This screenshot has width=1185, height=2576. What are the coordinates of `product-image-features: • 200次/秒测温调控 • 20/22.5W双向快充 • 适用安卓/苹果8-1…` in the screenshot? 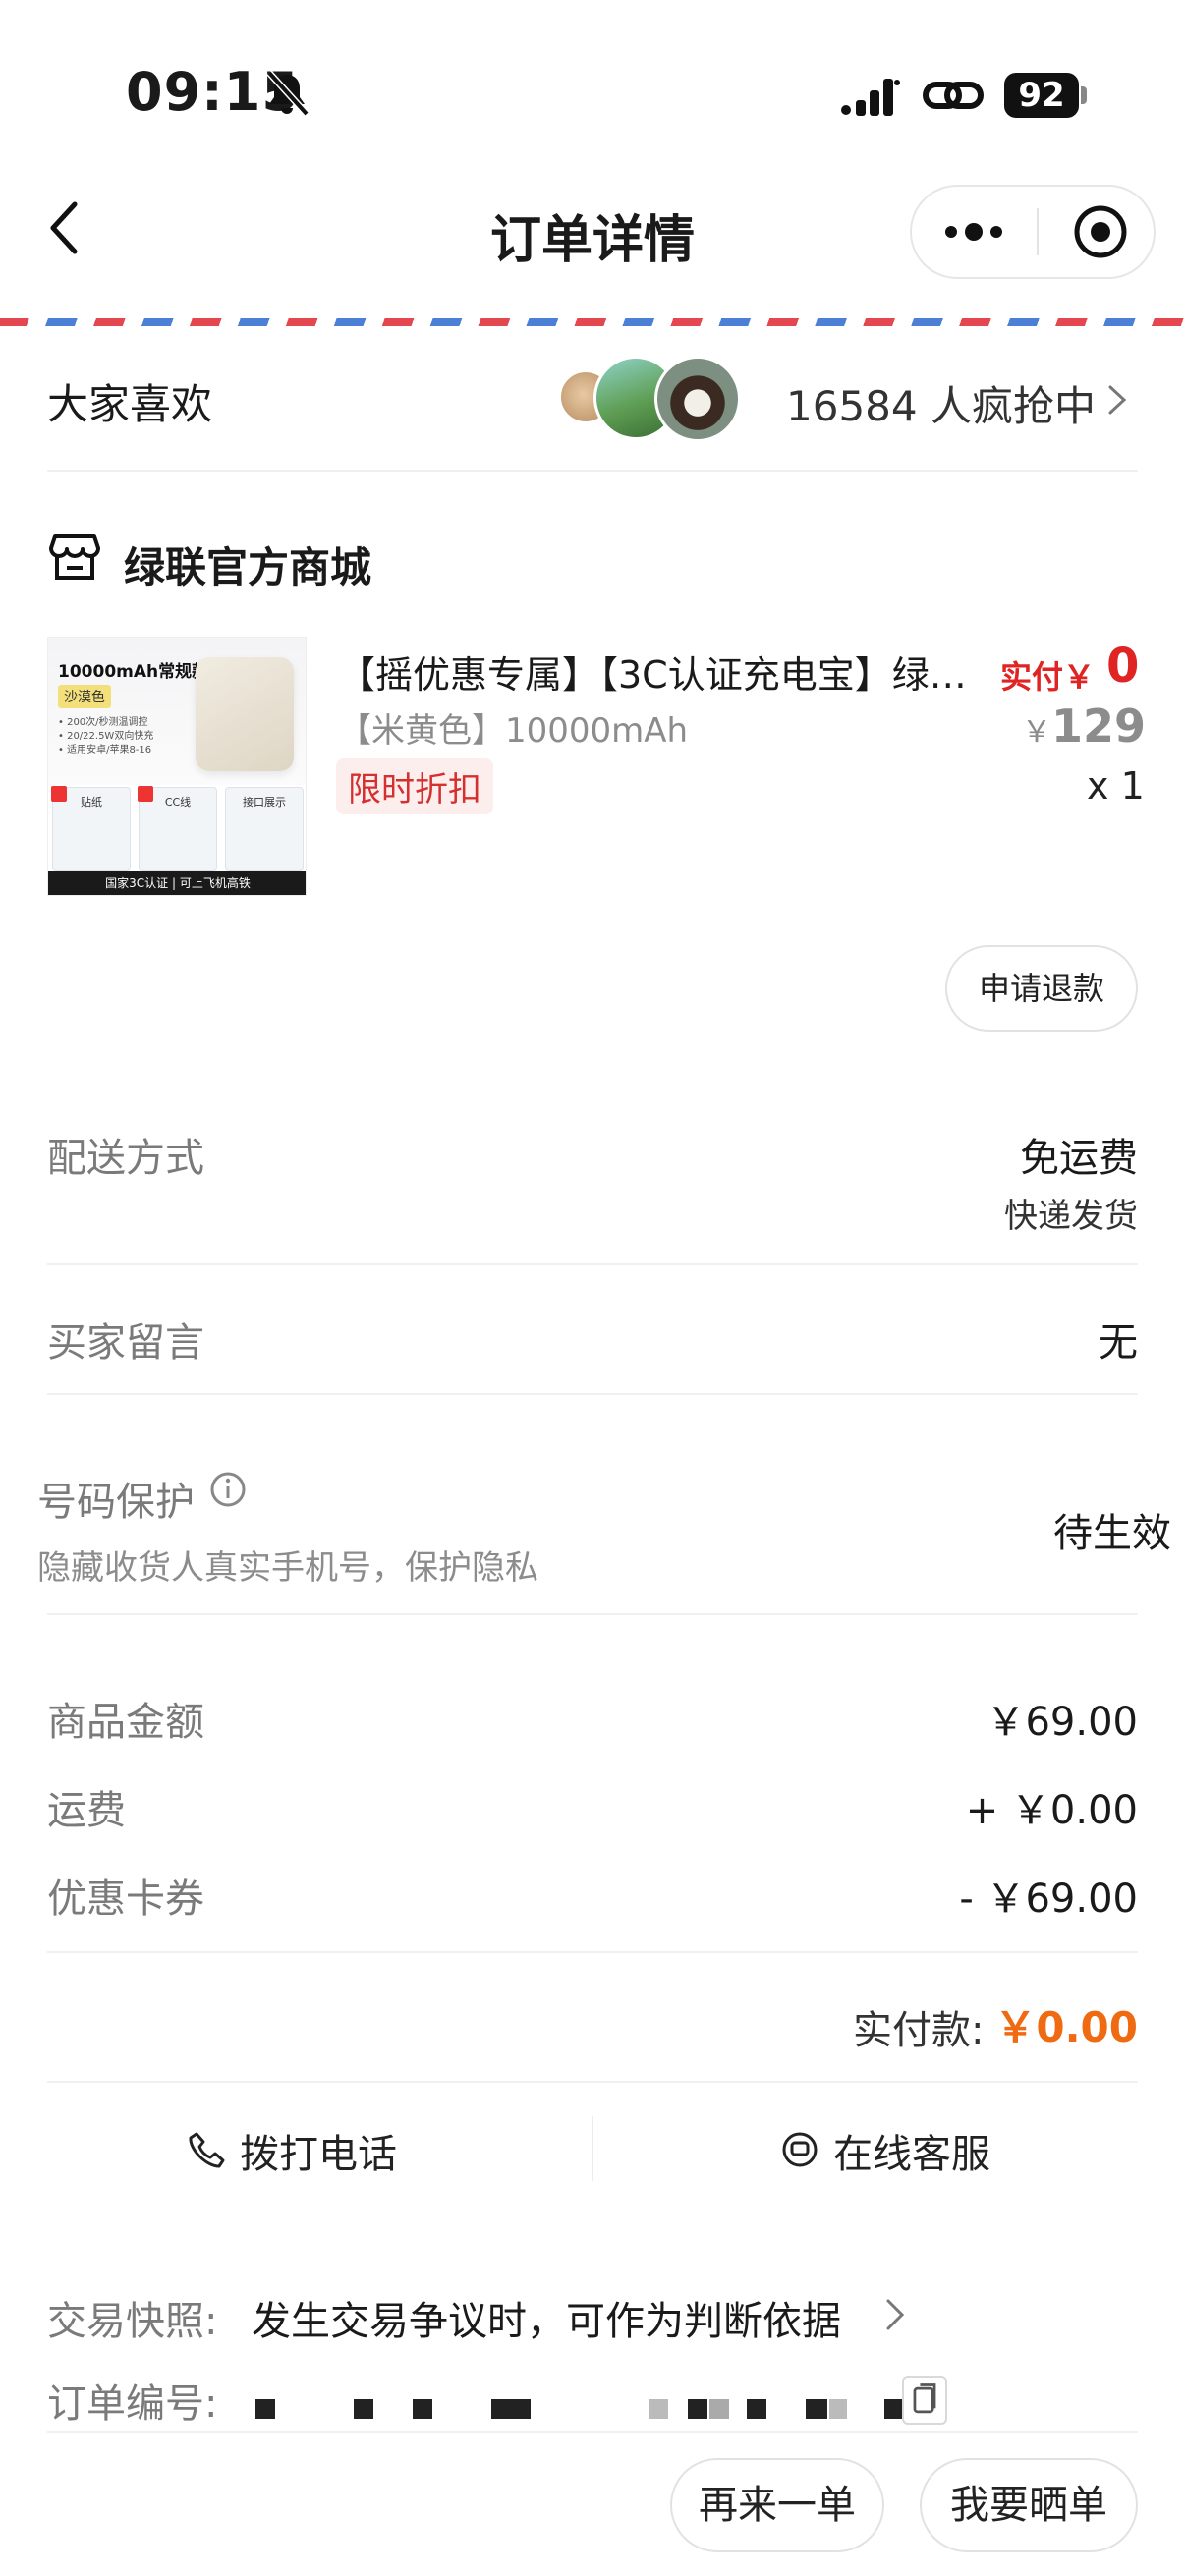 It's located at (106, 736).